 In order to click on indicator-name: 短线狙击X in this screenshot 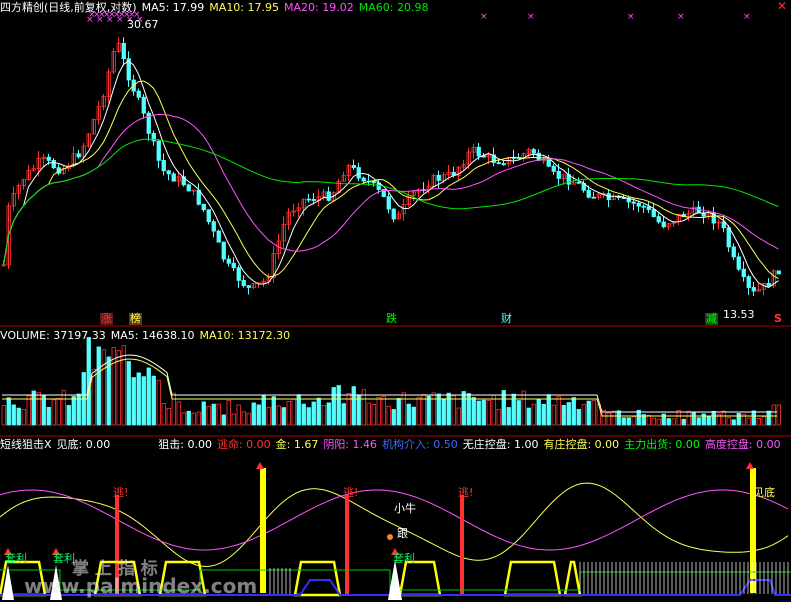, I will do `click(26, 444)`.